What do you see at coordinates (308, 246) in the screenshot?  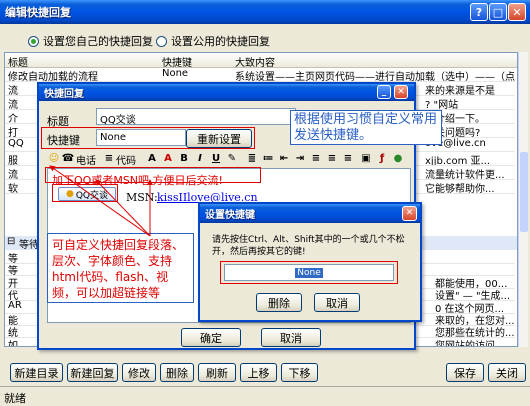 I see `hotkey-message: 请先按住Ctrl、Alt、Shift其中的一个或几个不松开，然后再按其它的键!` at bounding box center [308, 246].